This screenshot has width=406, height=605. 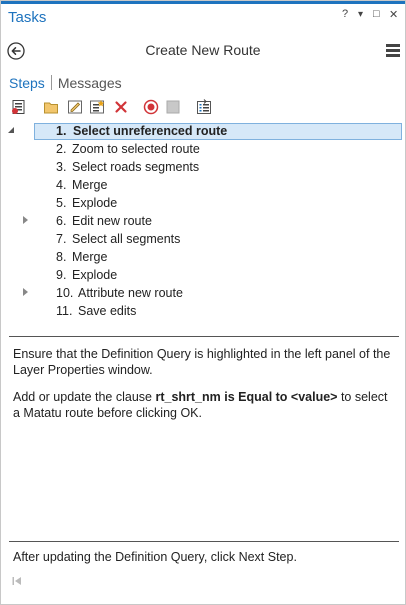 I want to click on step-label: Select roads segments, so click(x=136, y=167).